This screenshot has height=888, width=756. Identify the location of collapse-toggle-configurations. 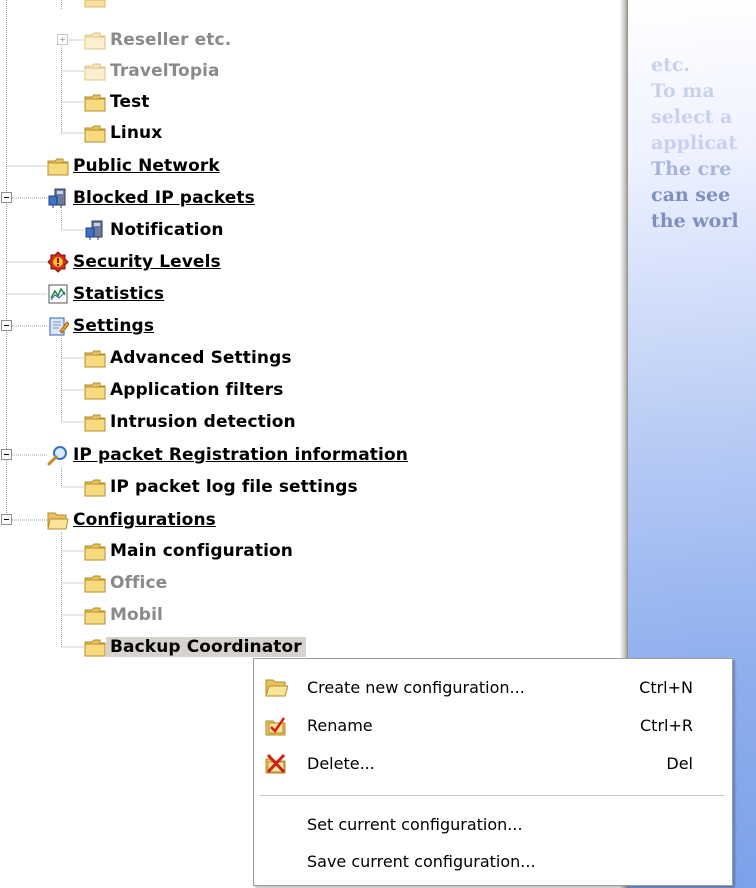
(6, 519).